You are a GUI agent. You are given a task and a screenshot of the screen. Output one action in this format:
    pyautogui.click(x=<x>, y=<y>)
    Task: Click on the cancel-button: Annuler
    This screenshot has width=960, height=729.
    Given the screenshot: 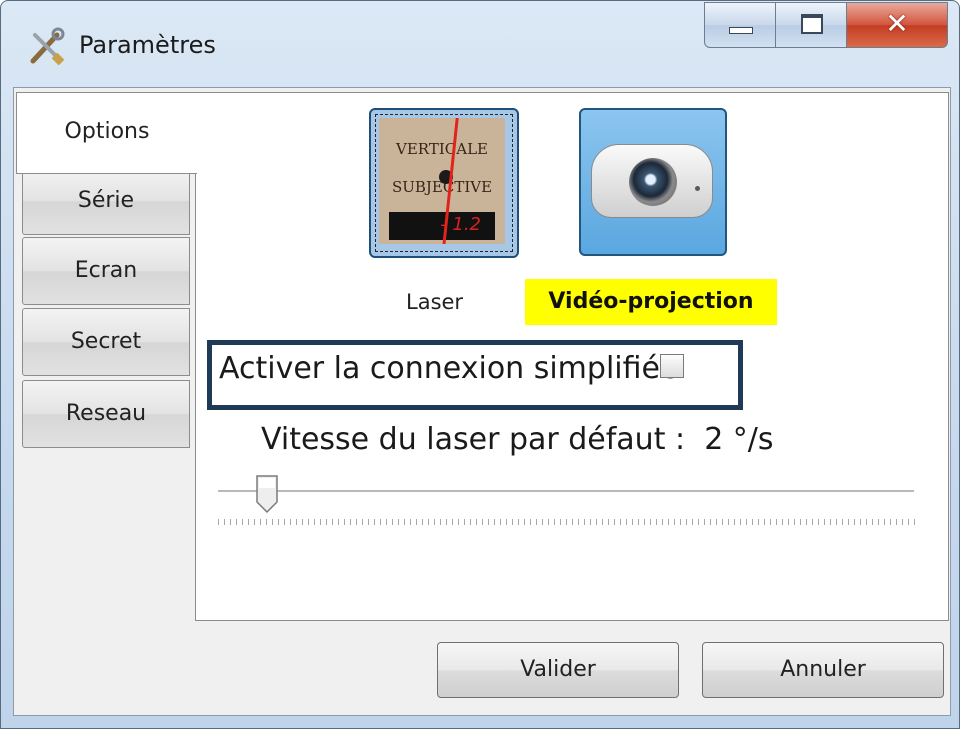 What is the action you would take?
    pyautogui.click(x=823, y=670)
    